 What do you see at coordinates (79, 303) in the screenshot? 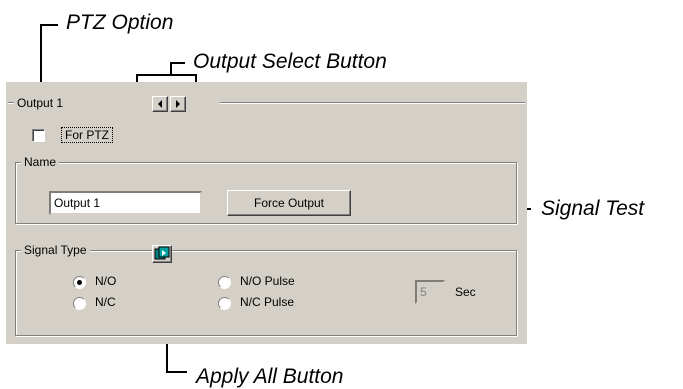
I see `radio-nc` at bounding box center [79, 303].